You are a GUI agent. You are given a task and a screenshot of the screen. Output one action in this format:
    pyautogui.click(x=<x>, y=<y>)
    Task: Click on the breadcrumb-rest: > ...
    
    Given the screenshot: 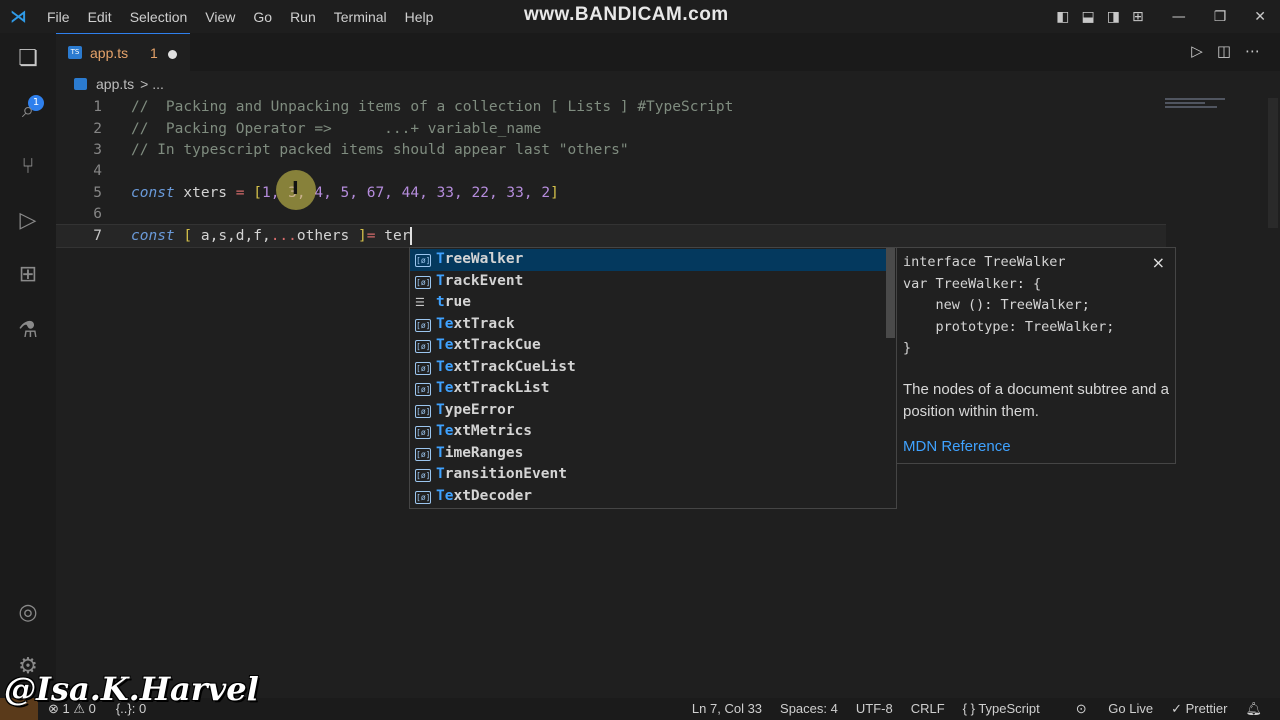 What is the action you would take?
    pyautogui.click(x=152, y=84)
    